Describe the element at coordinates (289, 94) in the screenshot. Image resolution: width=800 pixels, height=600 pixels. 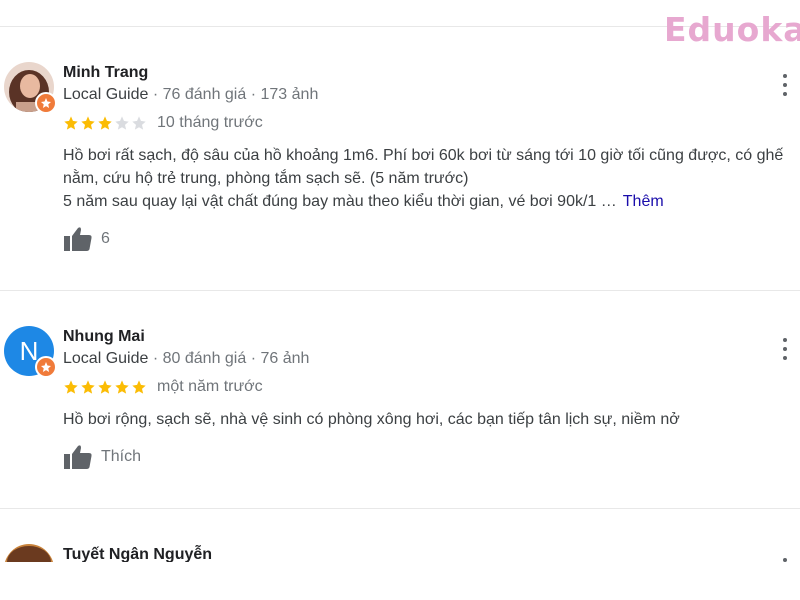
I see `photo-count: 173 ảnh` at that location.